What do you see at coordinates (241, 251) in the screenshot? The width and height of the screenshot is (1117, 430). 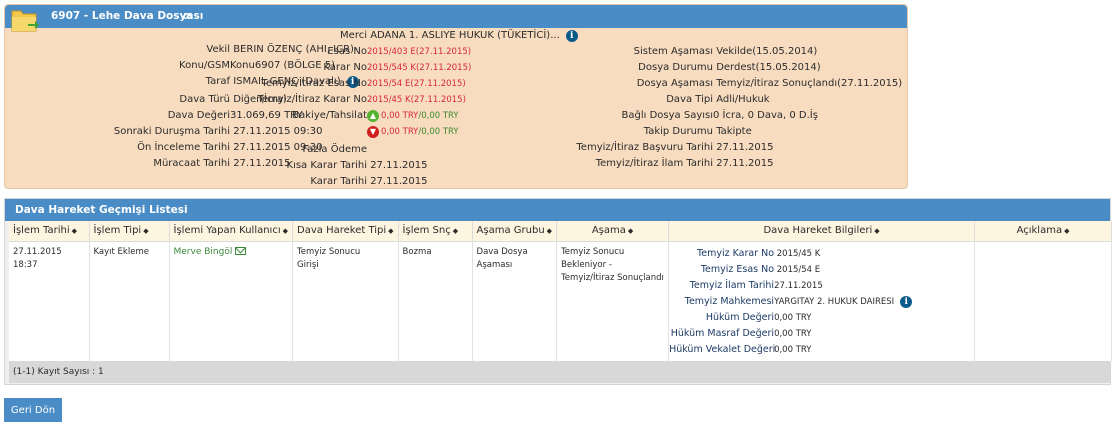 I see `mail-icon` at bounding box center [241, 251].